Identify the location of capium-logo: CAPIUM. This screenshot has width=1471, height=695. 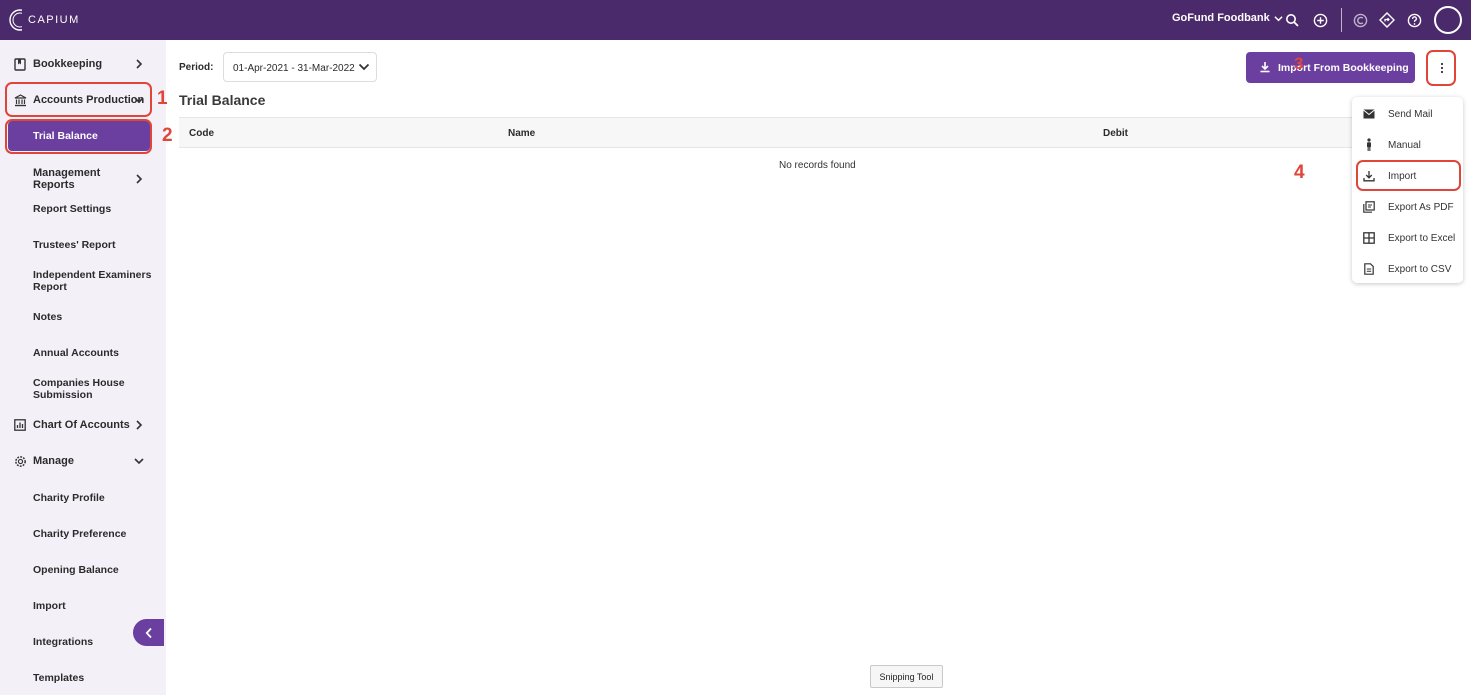
(44, 20).